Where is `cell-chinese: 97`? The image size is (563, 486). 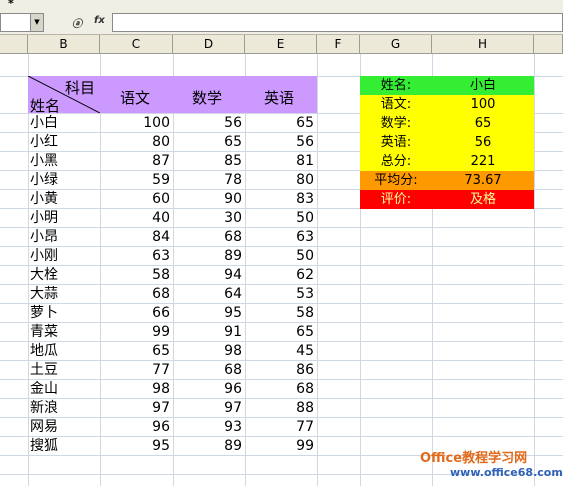
cell-chinese: 97 is located at coordinates (135, 408).